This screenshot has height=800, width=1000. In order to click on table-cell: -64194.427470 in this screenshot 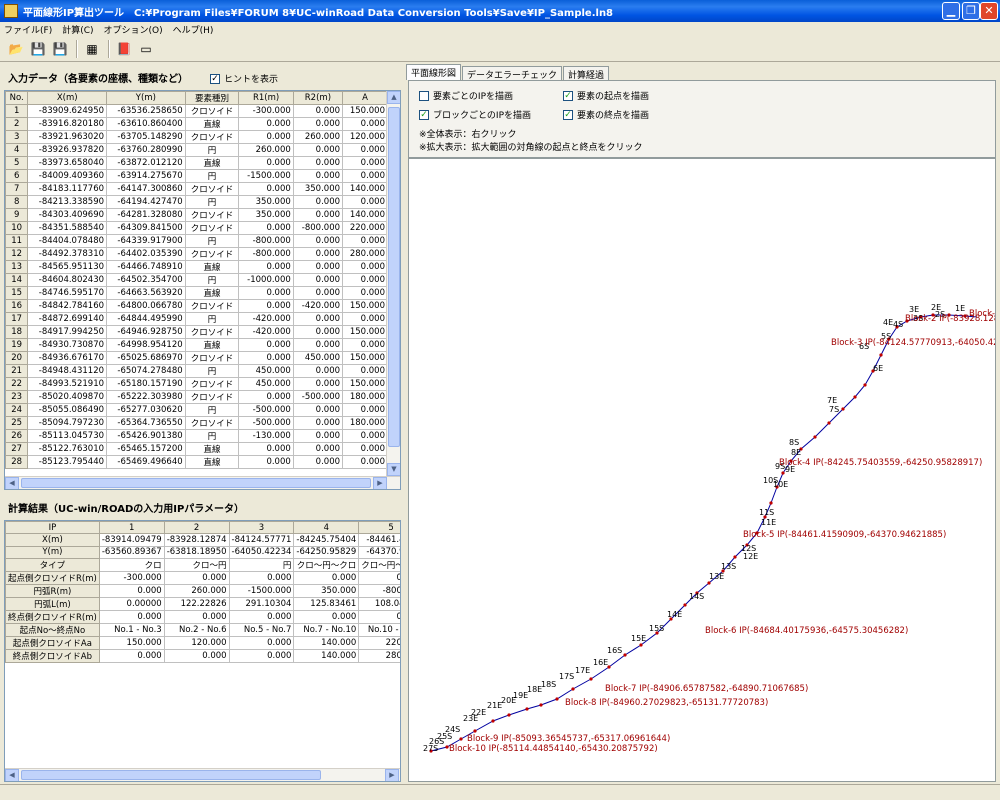, I will do `click(146, 202)`.